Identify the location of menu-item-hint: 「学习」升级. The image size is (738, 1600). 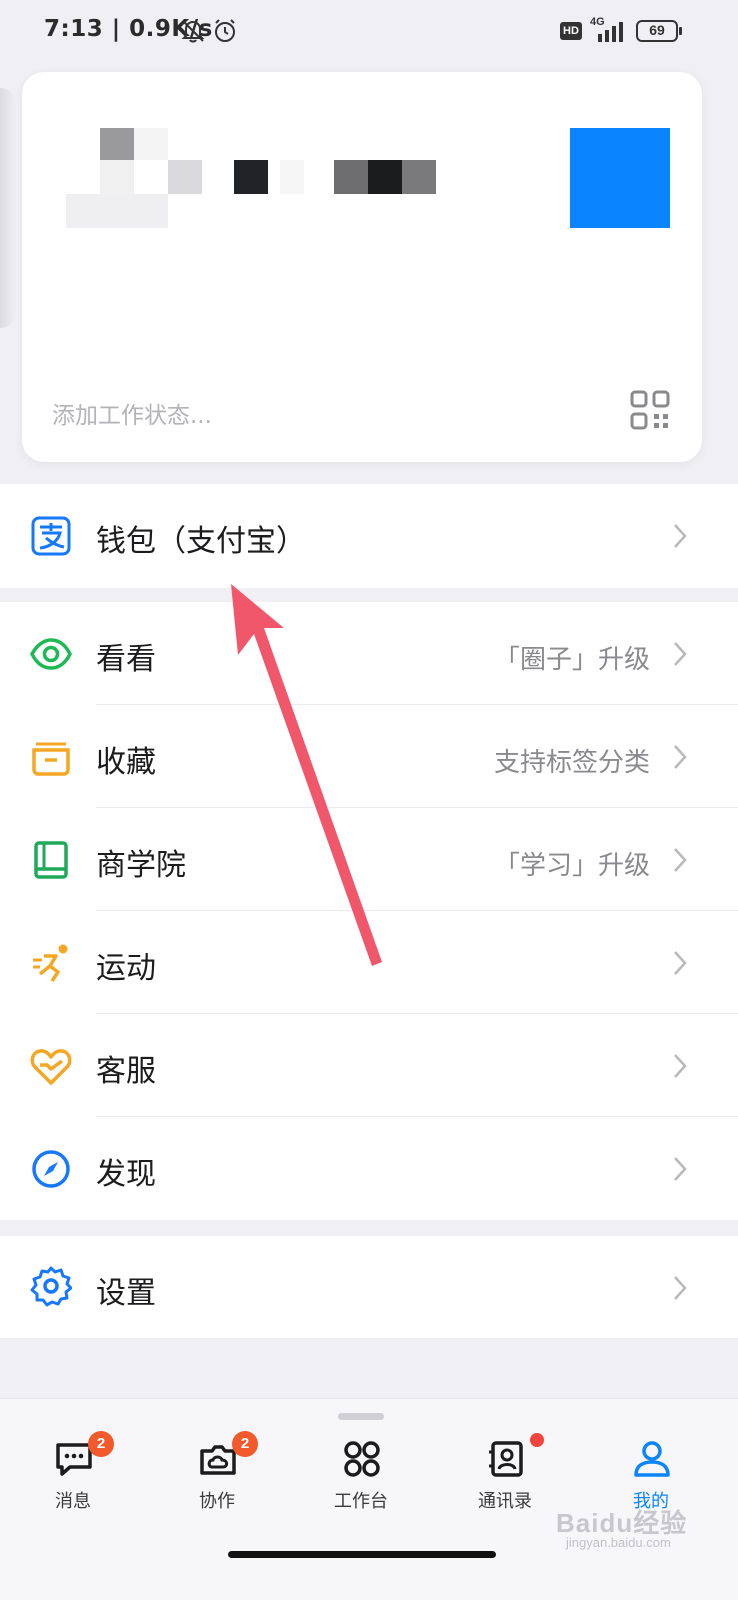
(571, 866).